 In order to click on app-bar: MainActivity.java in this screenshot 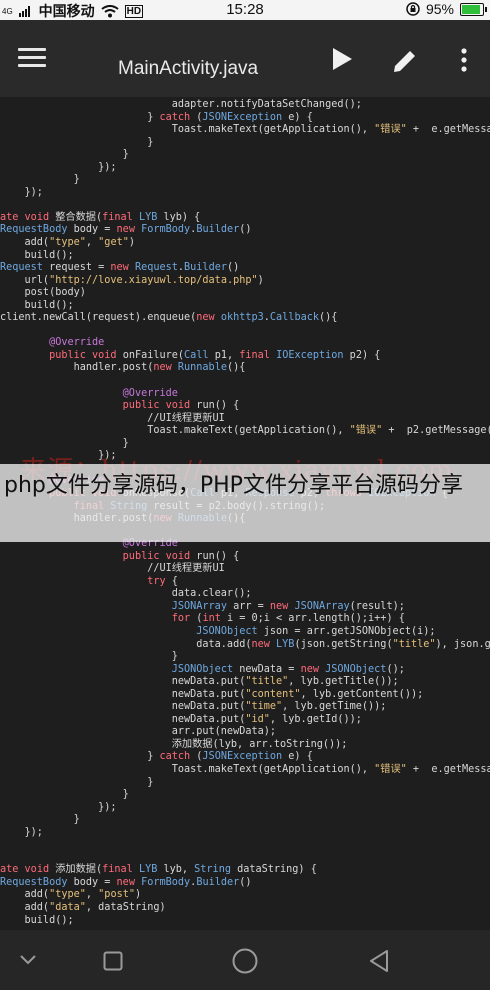, I will do `click(245, 58)`.